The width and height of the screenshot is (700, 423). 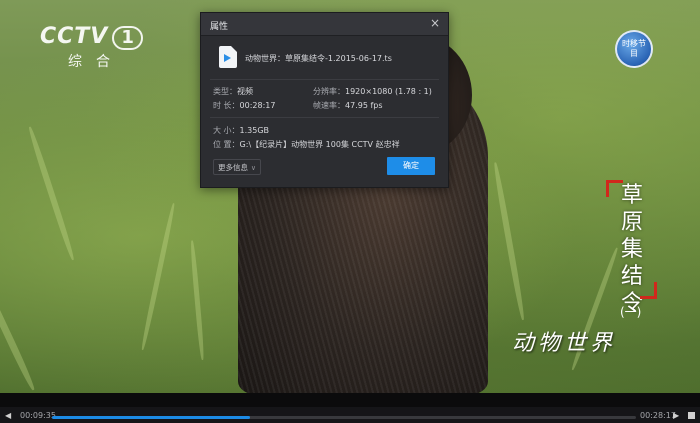 I want to click on location-row: 位 置：G:\【纪录片】动物世界 100集 CCTV 赵忠祥, so click(x=306, y=144).